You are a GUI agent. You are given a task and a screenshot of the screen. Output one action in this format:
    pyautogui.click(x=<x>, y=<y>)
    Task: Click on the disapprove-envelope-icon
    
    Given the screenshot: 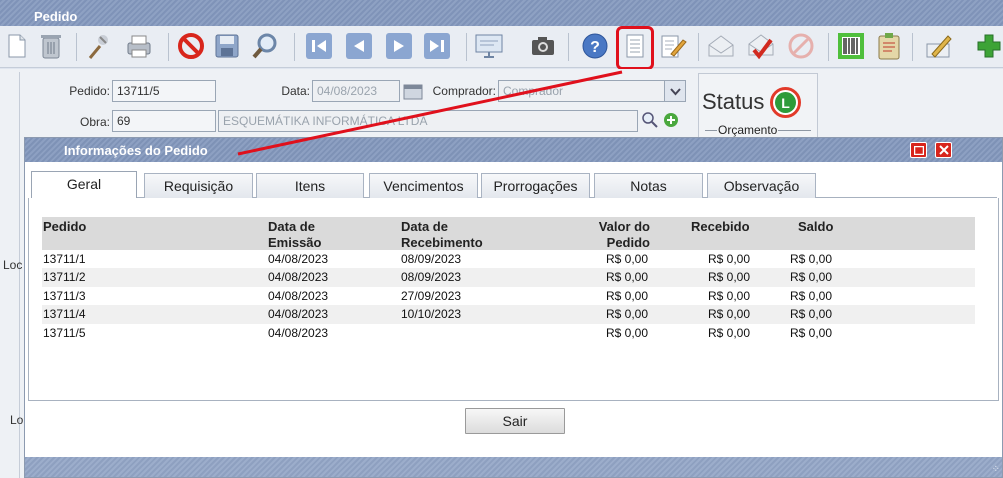 What is the action you would take?
    pyautogui.click(x=761, y=46)
    